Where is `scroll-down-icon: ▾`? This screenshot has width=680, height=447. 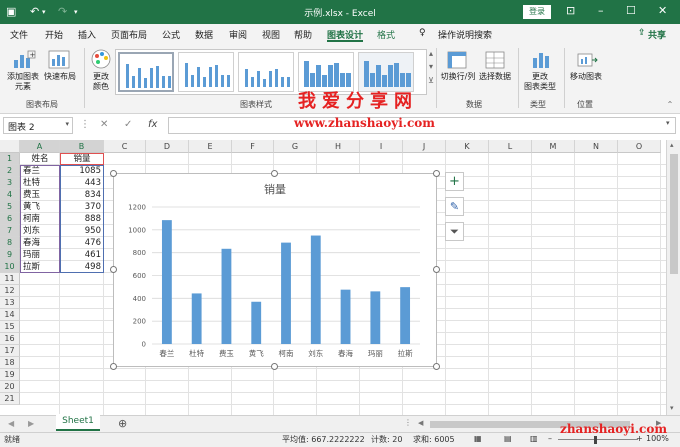
scroll-down-icon: ▾ is located at coordinates (672, 408).